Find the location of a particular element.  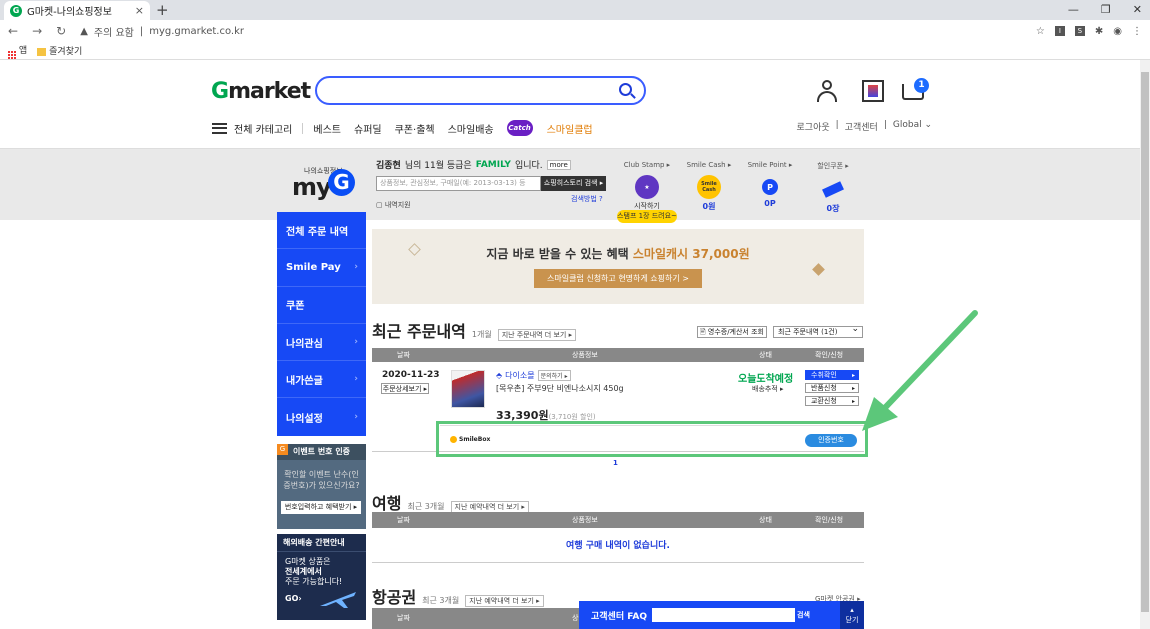

restore-icon: ❐ is located at coordinates (1106, 10).